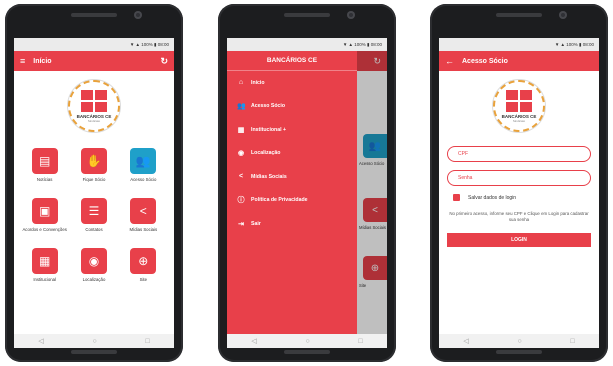 The height and width of the screenshot is (366, 613). Describe the element at coordinates (241, 224) in the screenshot. I see `exit-icon: ⇥` at that location.